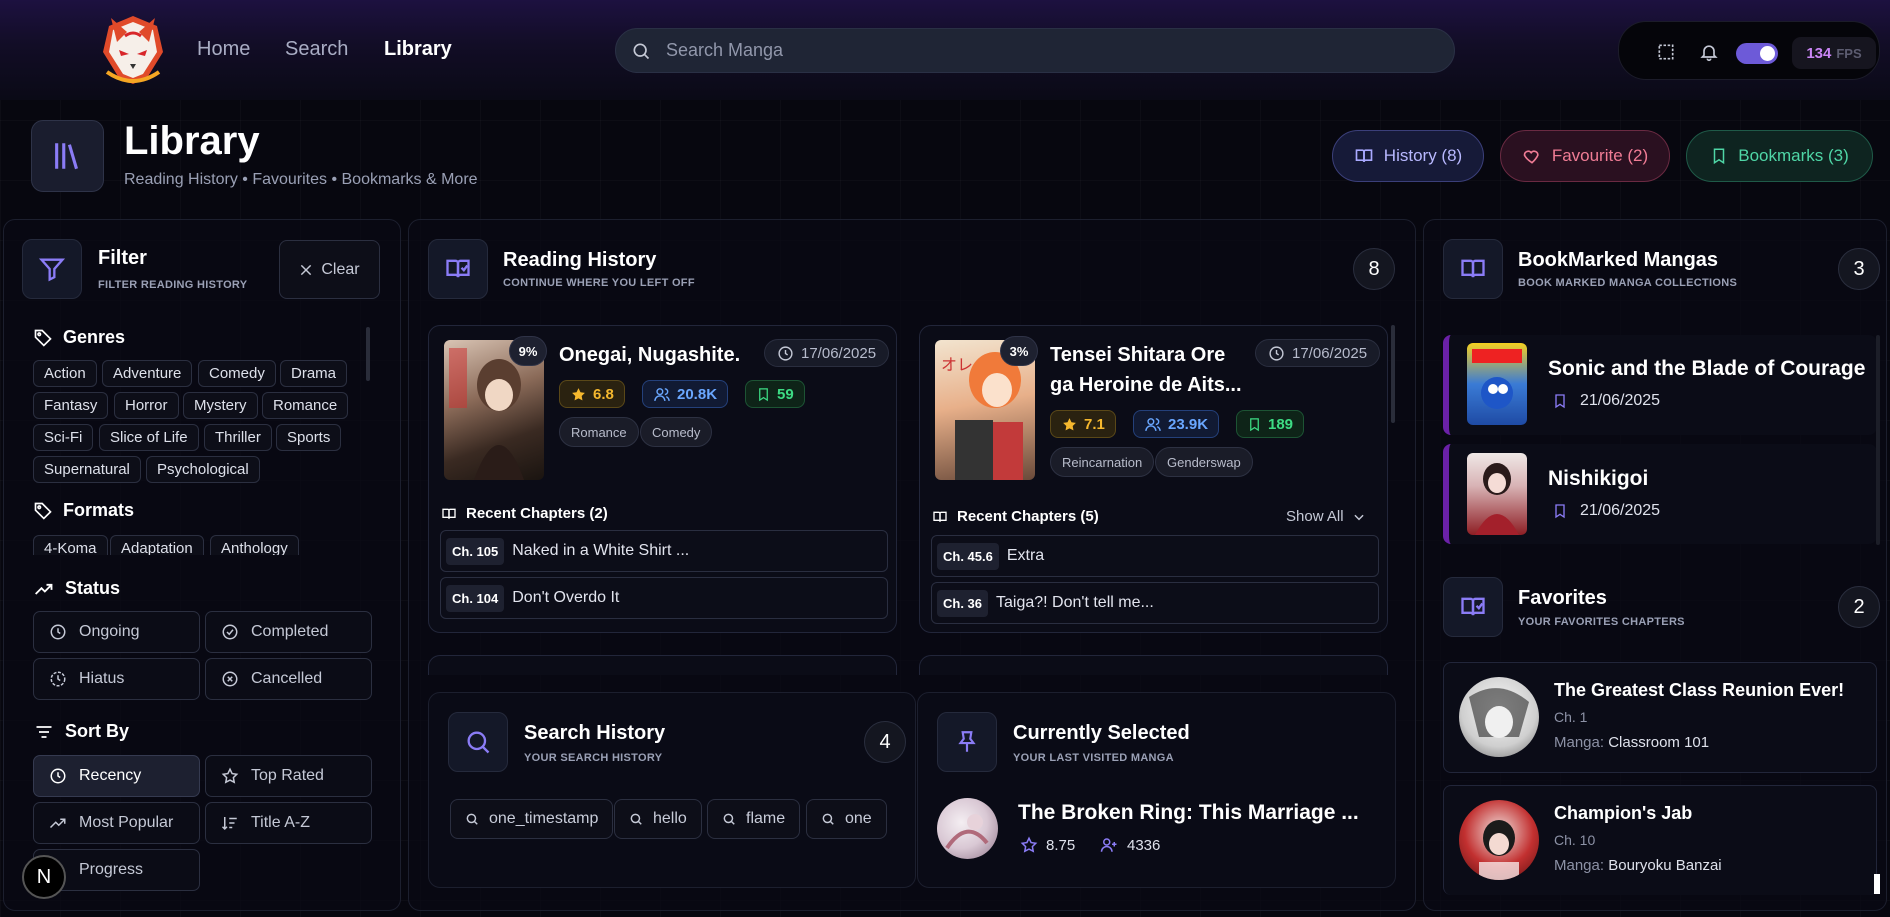 The height and width of the screenshot is (917, 1890). What do you see at coordinates (157, 545) in the screenshot?
I see `format-chip: Adaptation` at bounding box center [157, 545].